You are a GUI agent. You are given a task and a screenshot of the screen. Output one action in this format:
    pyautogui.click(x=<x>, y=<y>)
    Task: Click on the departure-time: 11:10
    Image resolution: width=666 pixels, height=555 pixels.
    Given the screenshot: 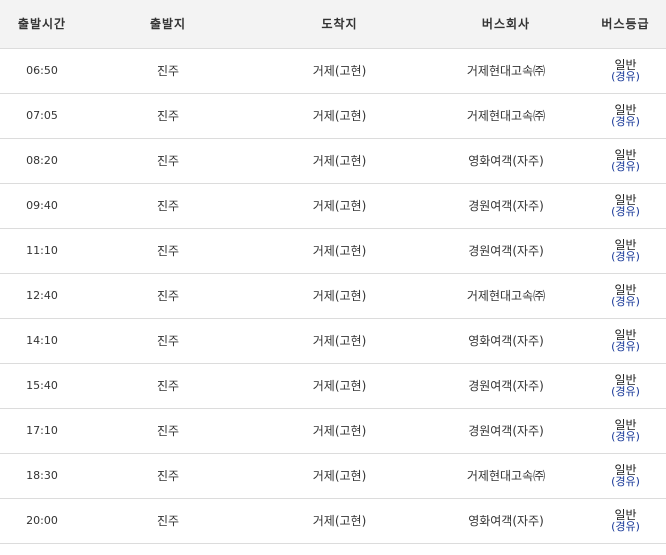 What is the action you would take?
    pyautogui.click(x=42, y=251)
    